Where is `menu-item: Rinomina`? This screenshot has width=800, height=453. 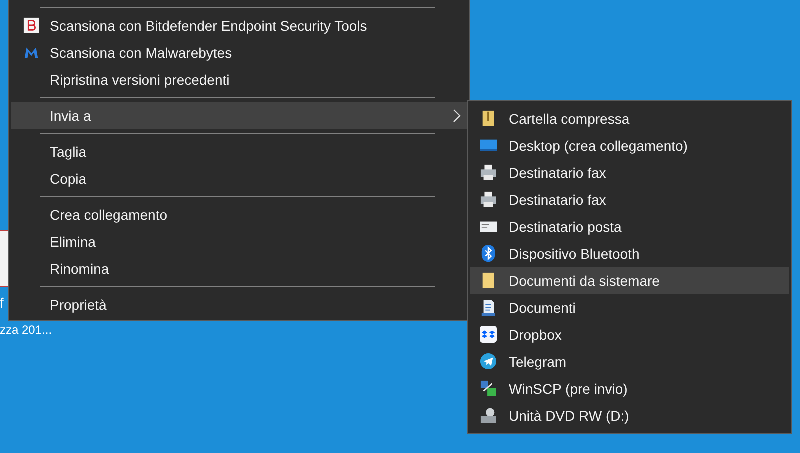 menu-item: Rinomina is located at coordinates (239, 268).